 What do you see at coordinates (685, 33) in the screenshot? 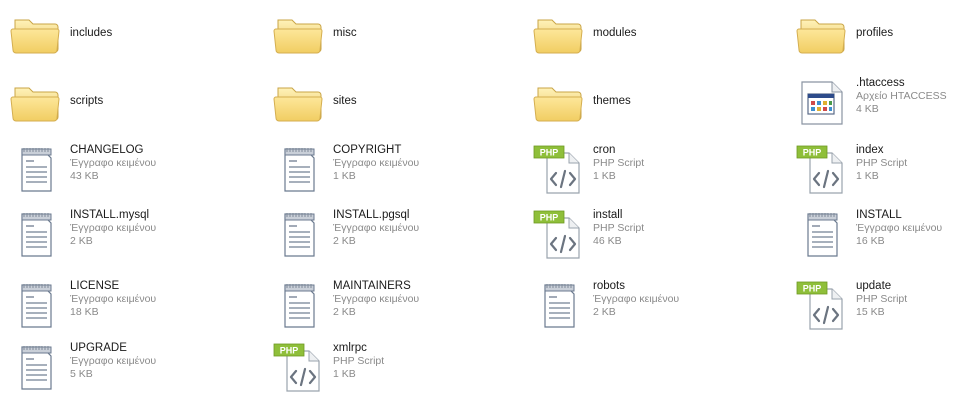
I see `item-text: modules` at bounding box center [685, 33].